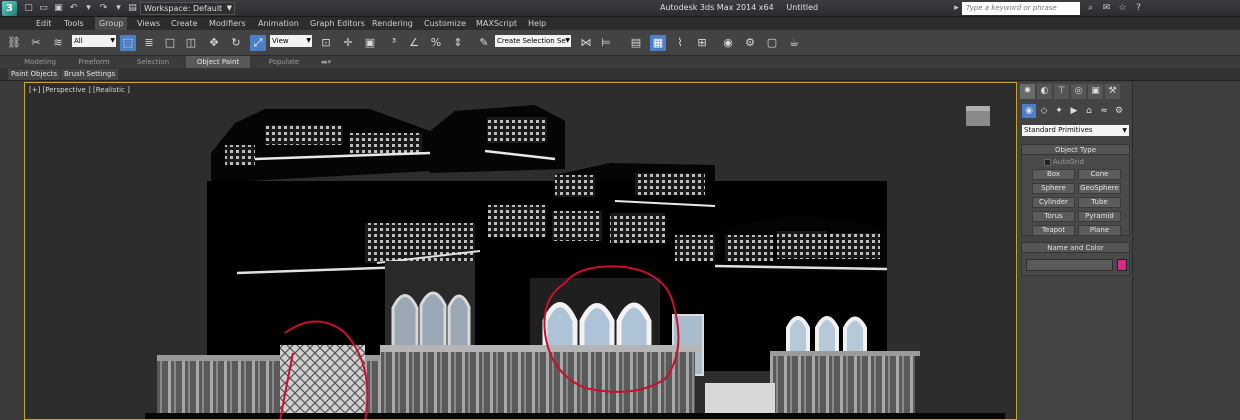 The height and width of the screenshot is (420, 1240). Describe the element at coordinates (1122, 8) in the screenshot. I see `favorites-icon: ☆` at that location.